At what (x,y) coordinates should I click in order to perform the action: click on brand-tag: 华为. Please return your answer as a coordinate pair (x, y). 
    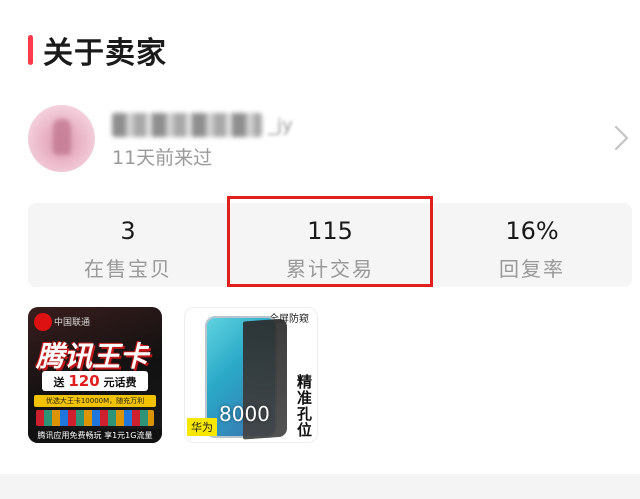
    Looking at the image, I should click on (202, 427).